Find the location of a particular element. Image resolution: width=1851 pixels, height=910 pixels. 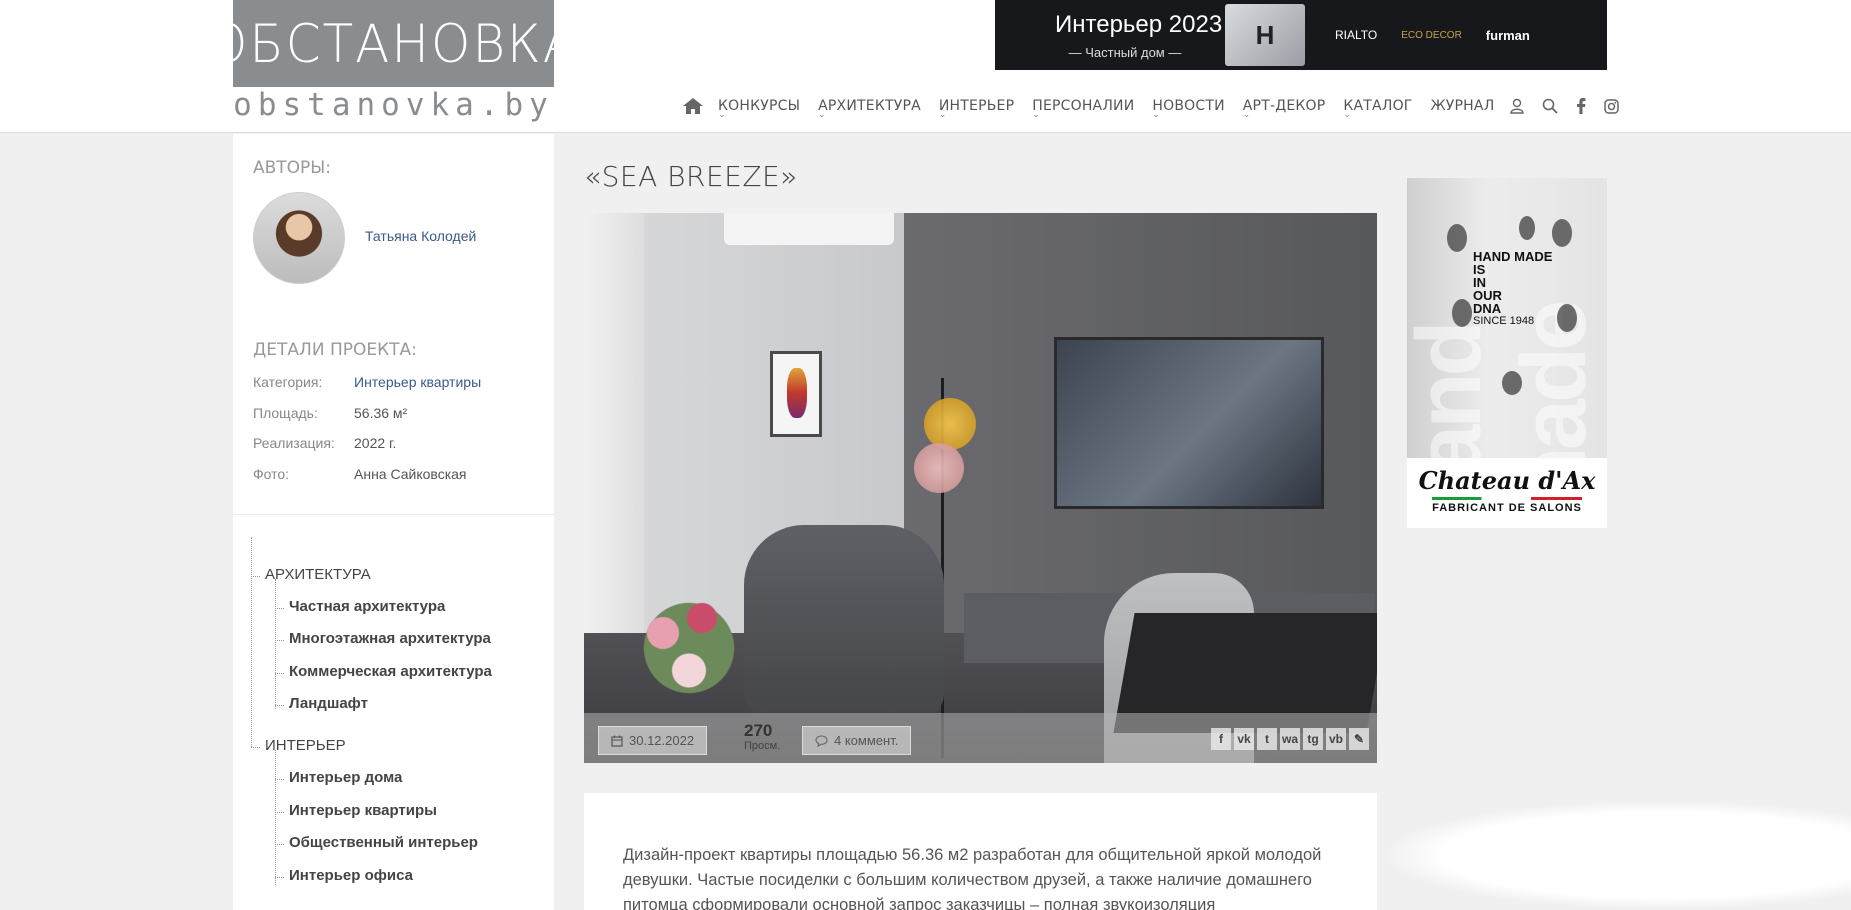

divider is located at coordinates (393, 514).